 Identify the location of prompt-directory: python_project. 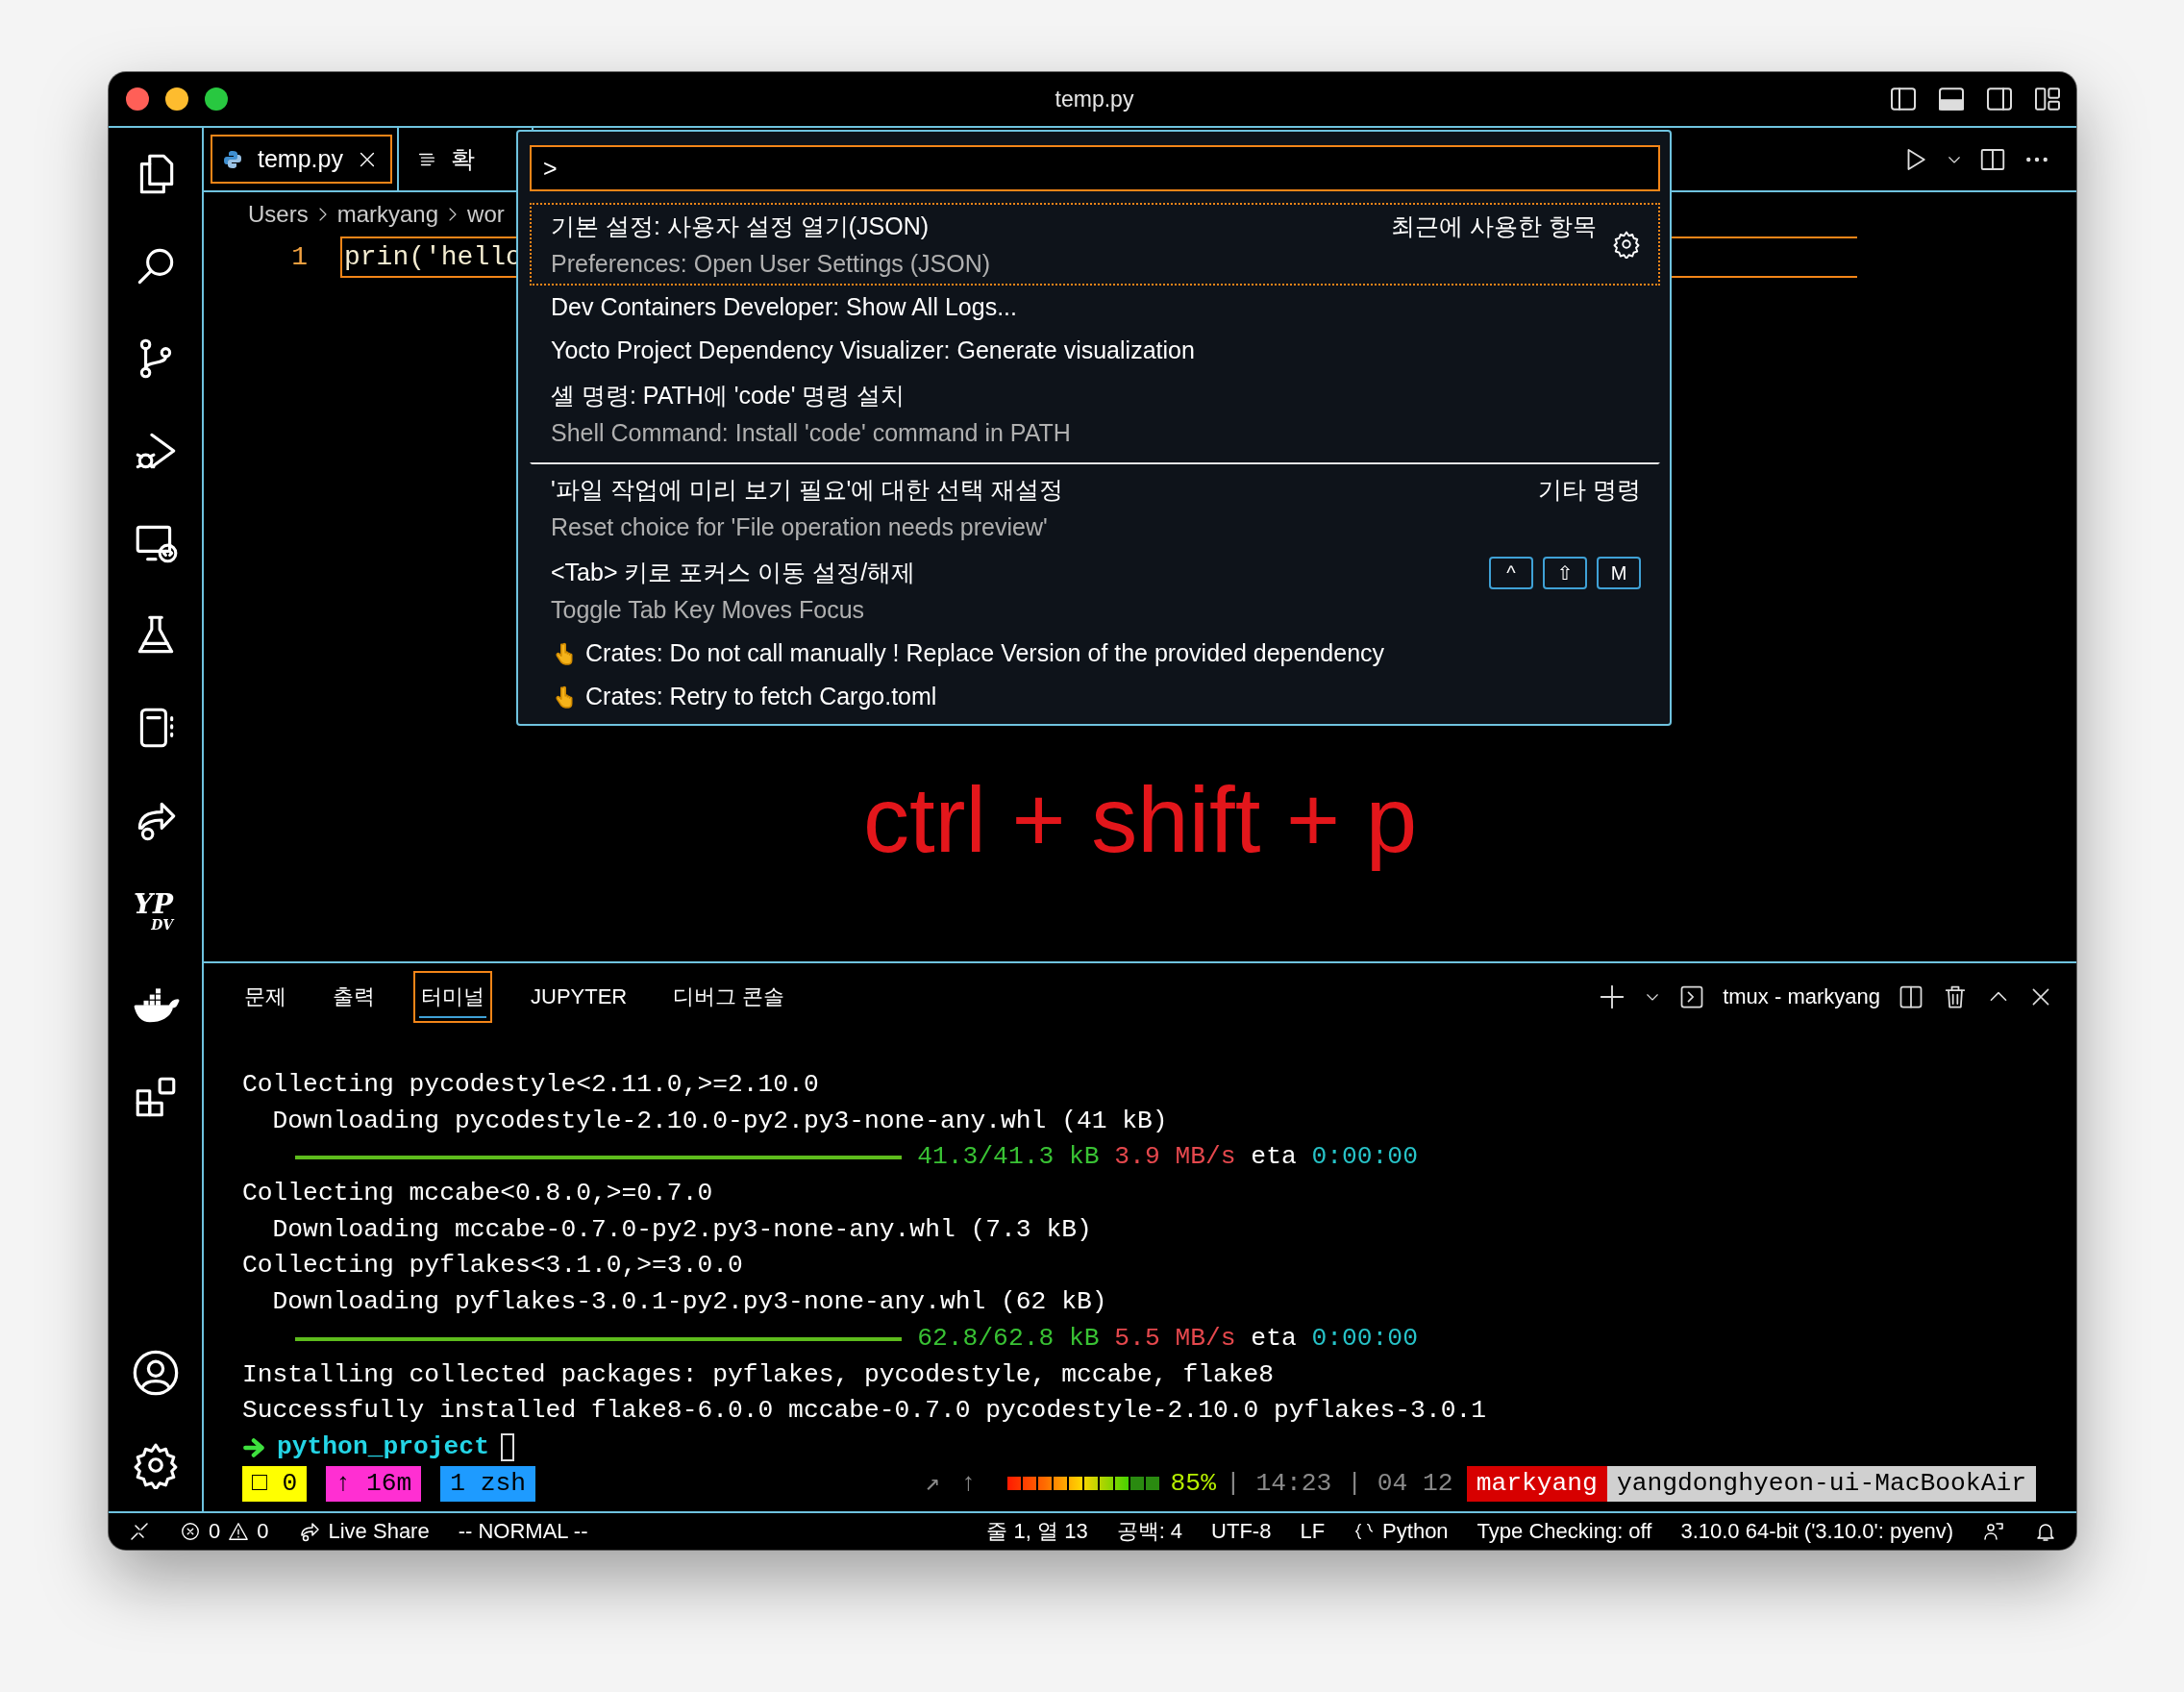
(383, 1447).